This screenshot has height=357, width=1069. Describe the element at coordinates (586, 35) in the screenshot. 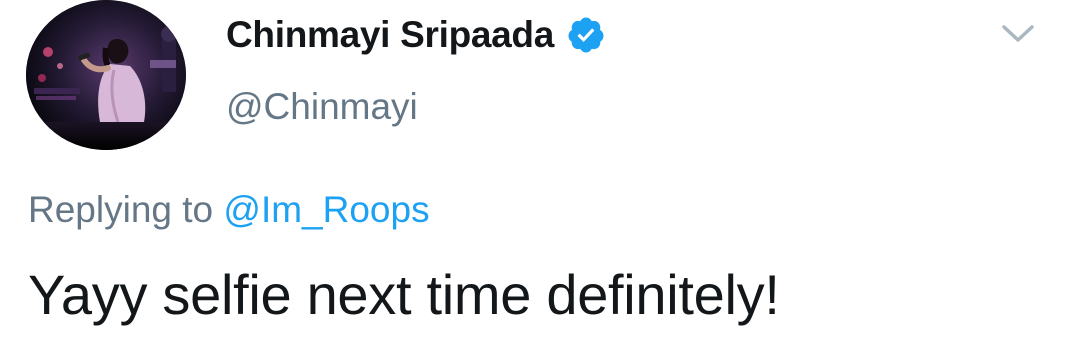

I see `verified-badge-icon` at that location.